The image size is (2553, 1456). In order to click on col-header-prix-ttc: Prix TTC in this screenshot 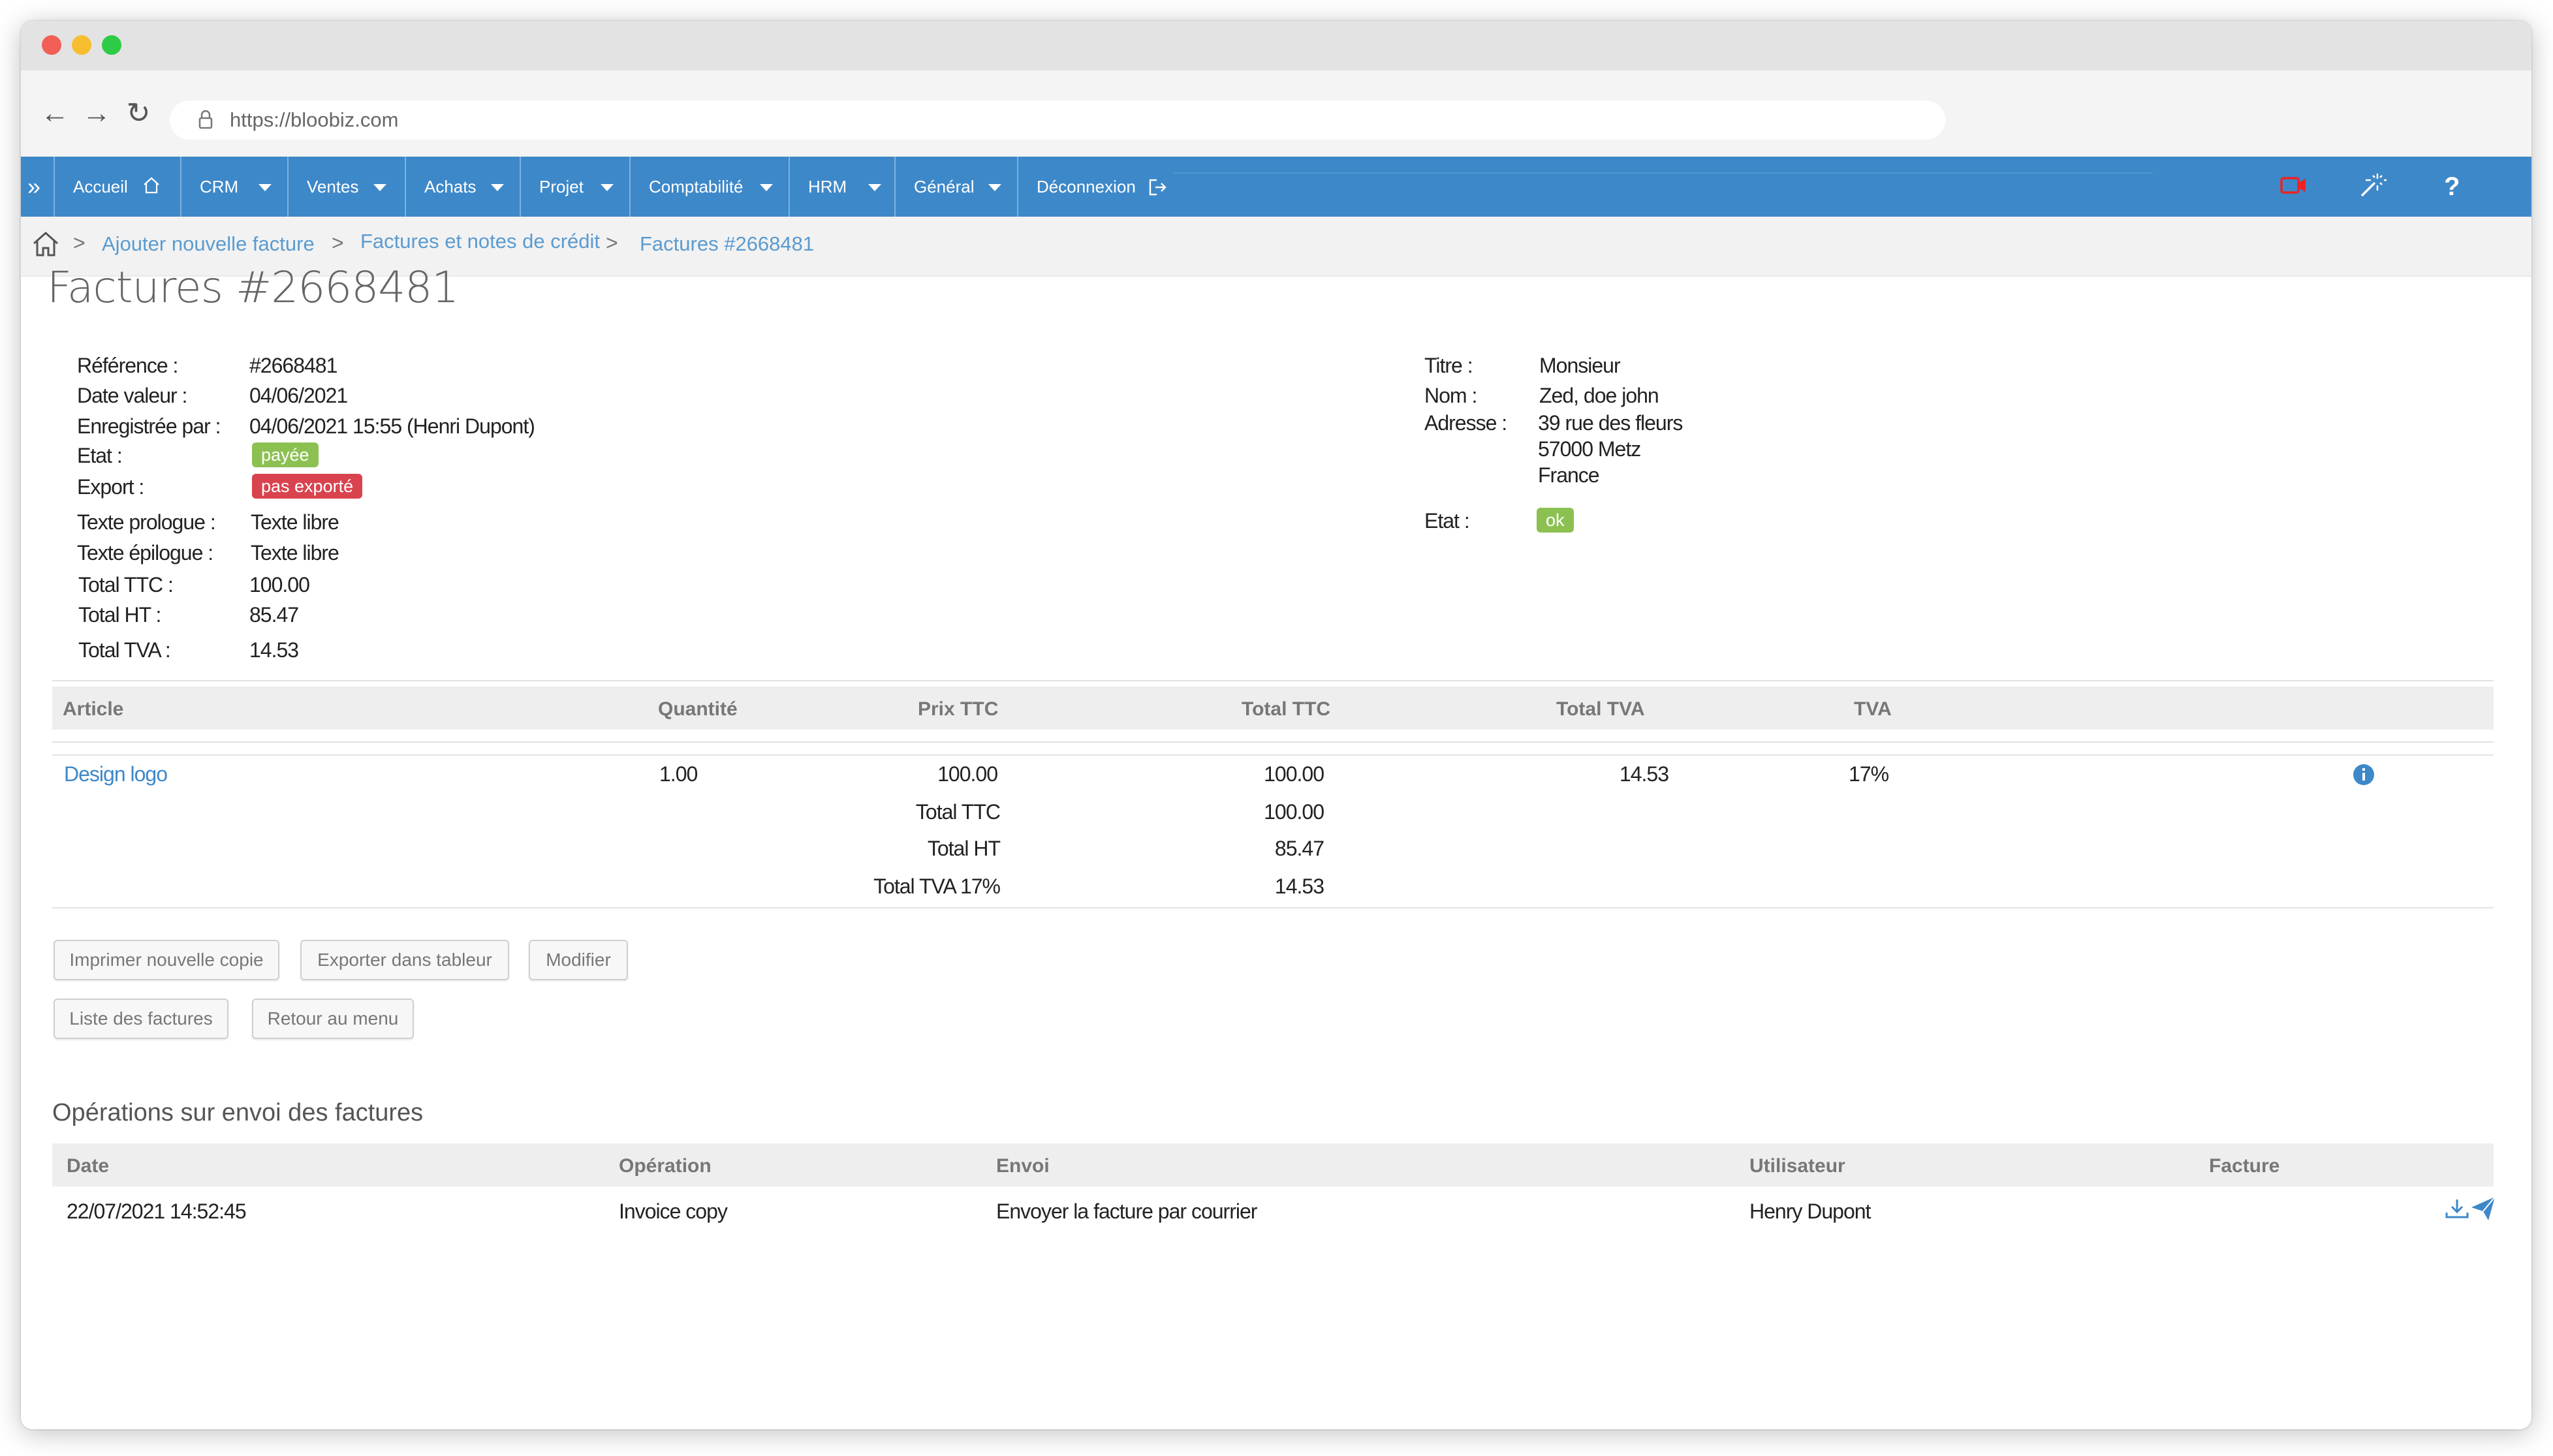, I will do `click(959, 709)`.